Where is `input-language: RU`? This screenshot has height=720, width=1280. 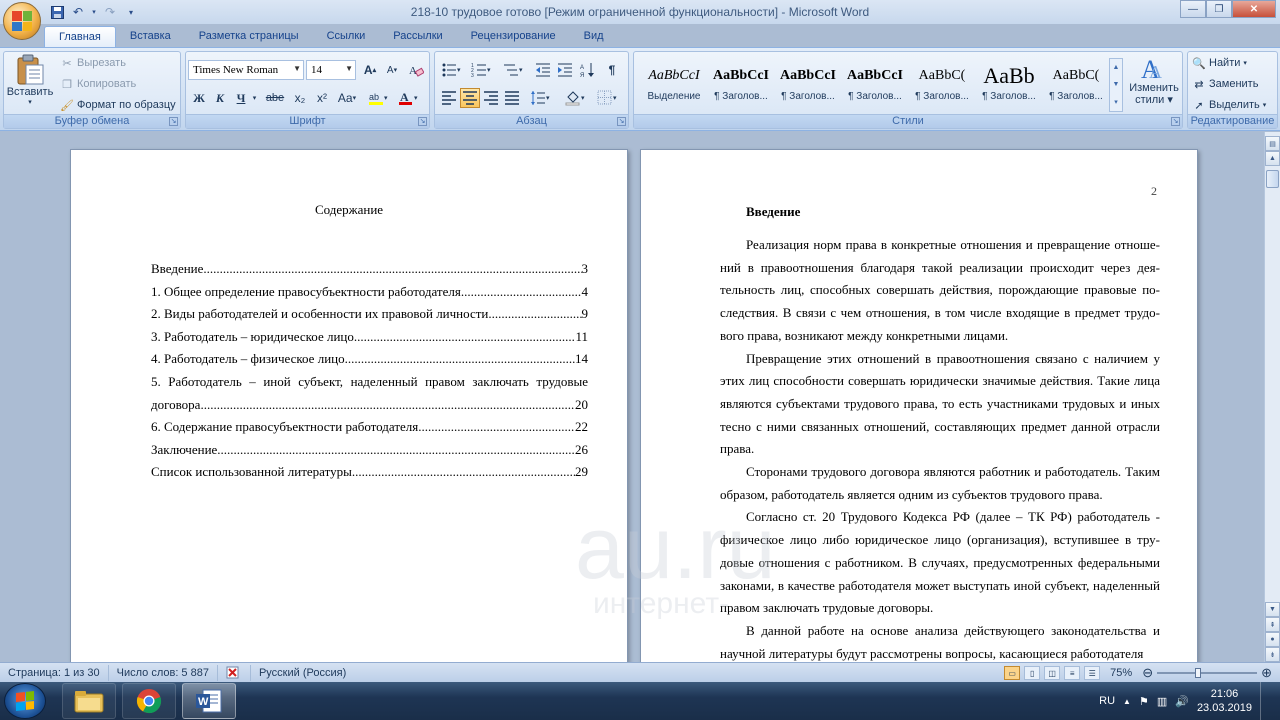 input-language: RU is located at coordinates (1107, 701).